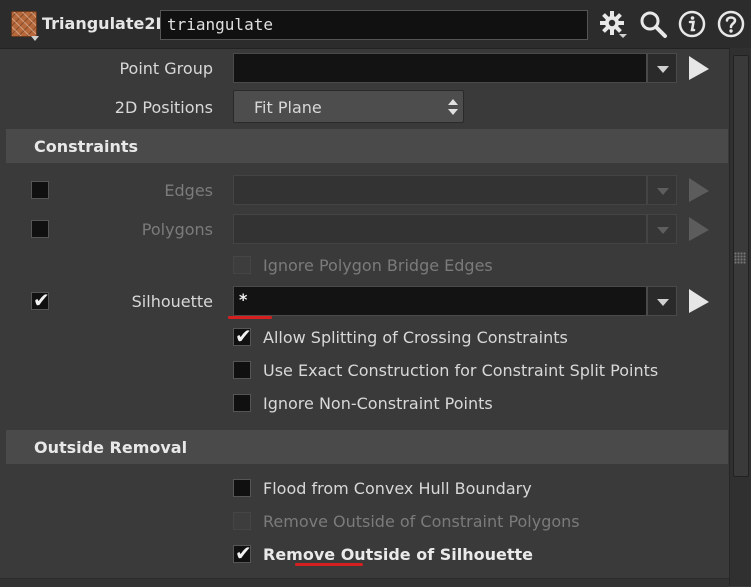 The image size is (751, 587). What do you see at coordinates (86, 146) in the screenshot?
I see `constraints-section-title: Constraints` at bounding box center [86, 146].